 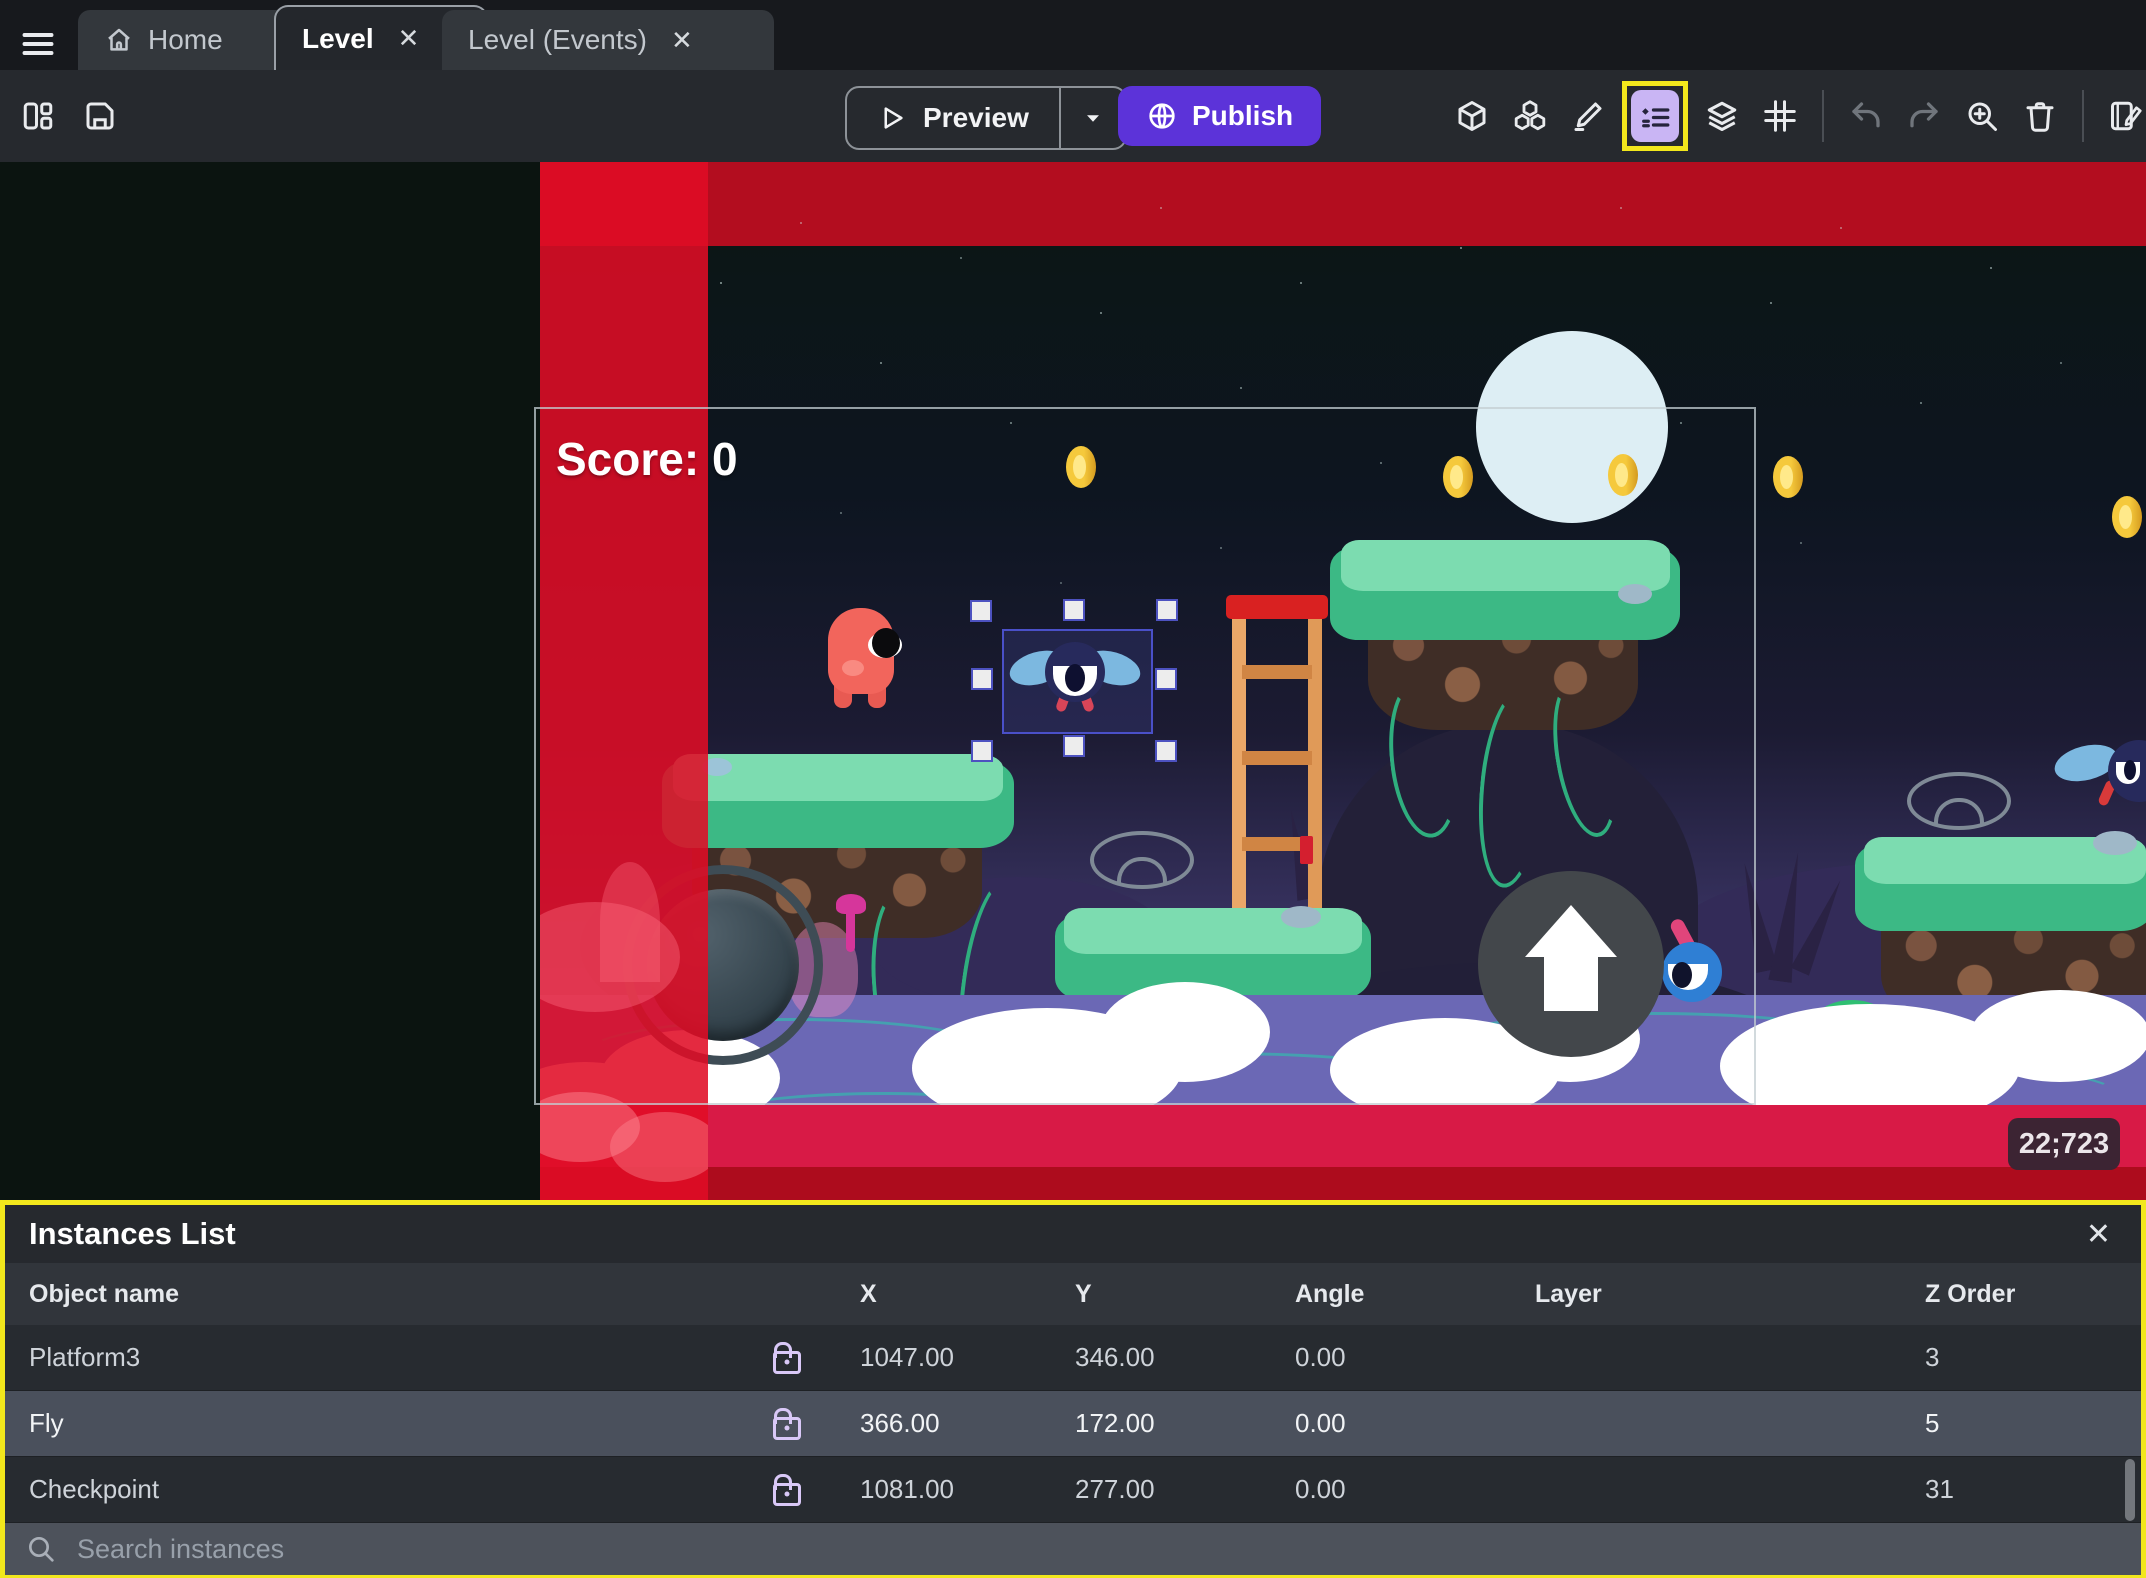 What do you see at coordinates (46, 1423) in the screenshot?
I see `instance-name: Fly` at bounding box center [46, 1423].